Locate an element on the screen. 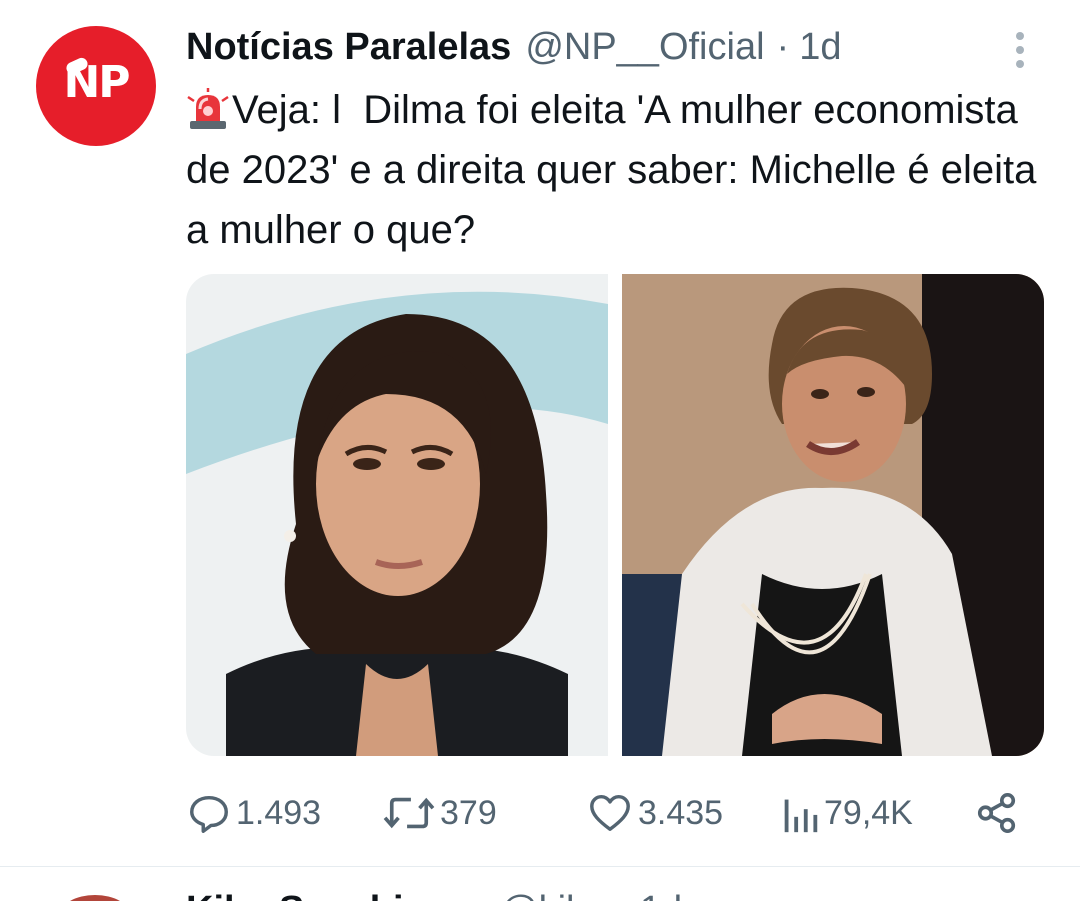  like-button: 3.435 is located at coordinates (654, 813).